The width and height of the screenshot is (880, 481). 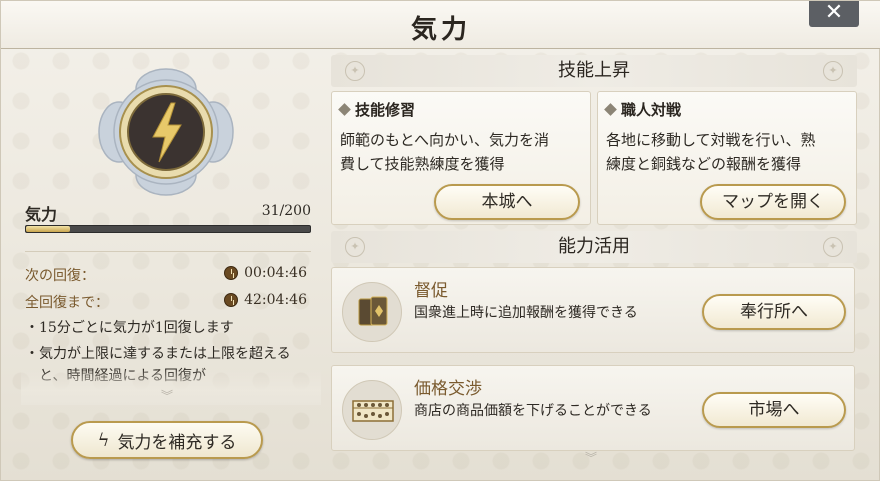 What do you see at coordinates (774, 312) in the screenshot?
I see `go-to-magistrate-button: 奉行所へ` at bounding box center [774, 312].